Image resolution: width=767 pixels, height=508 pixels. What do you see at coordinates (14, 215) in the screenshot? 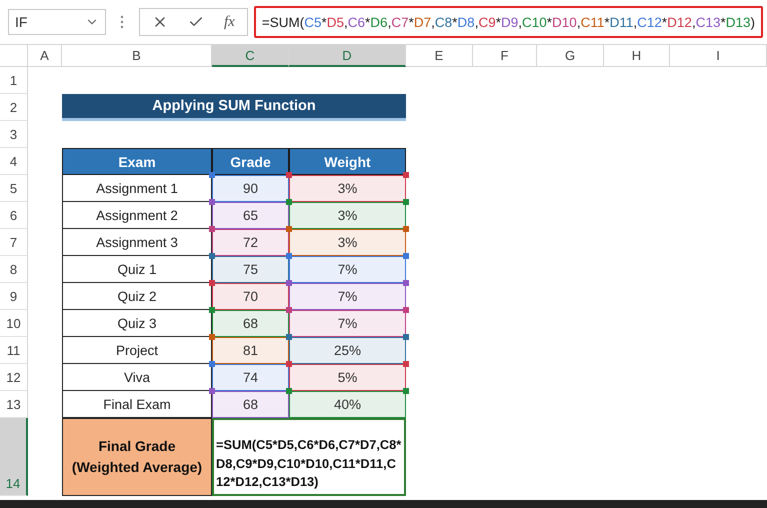
I see `row-header: 6` at bounding box center [14, 215].